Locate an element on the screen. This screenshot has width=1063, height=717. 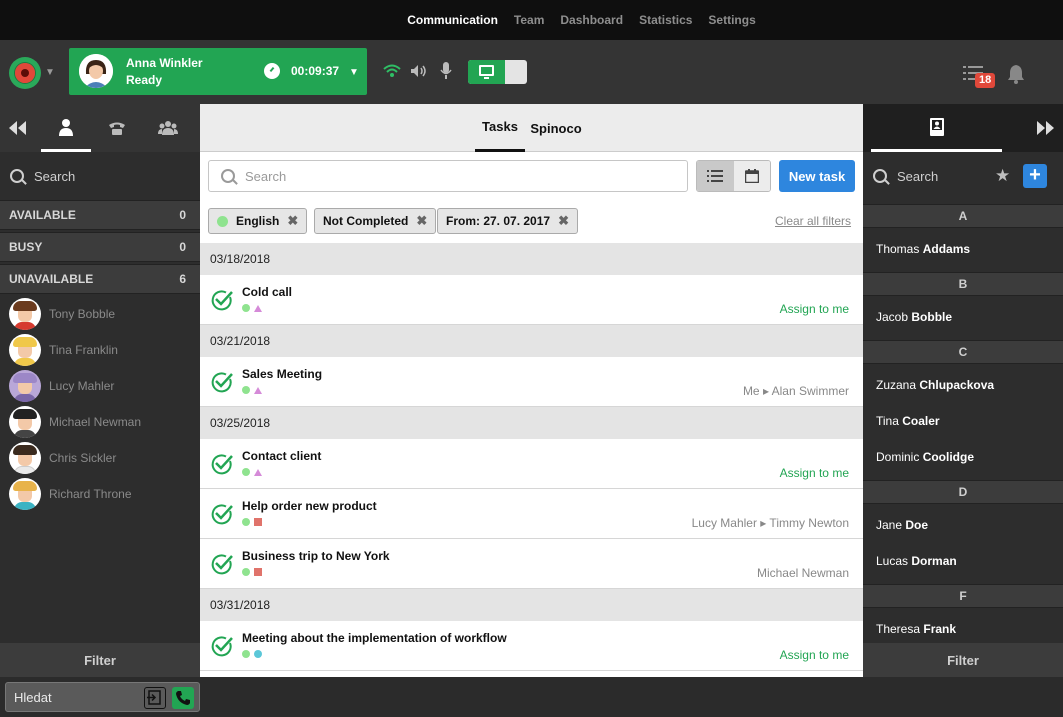
new-task-button: New task is located at coordinates (817, 176).